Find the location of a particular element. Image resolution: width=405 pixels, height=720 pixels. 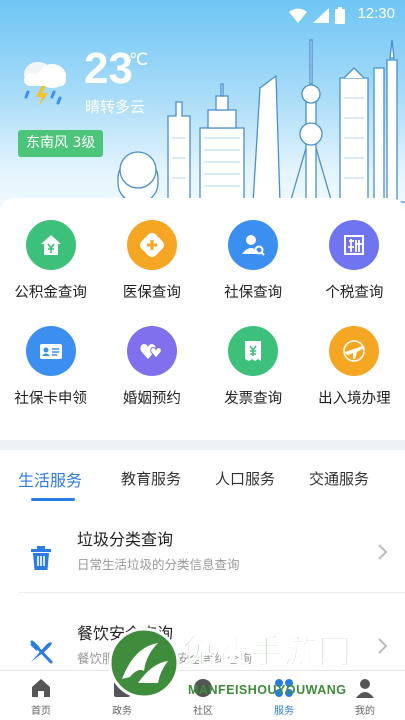

service-icon is located at coordinates (284, 688).